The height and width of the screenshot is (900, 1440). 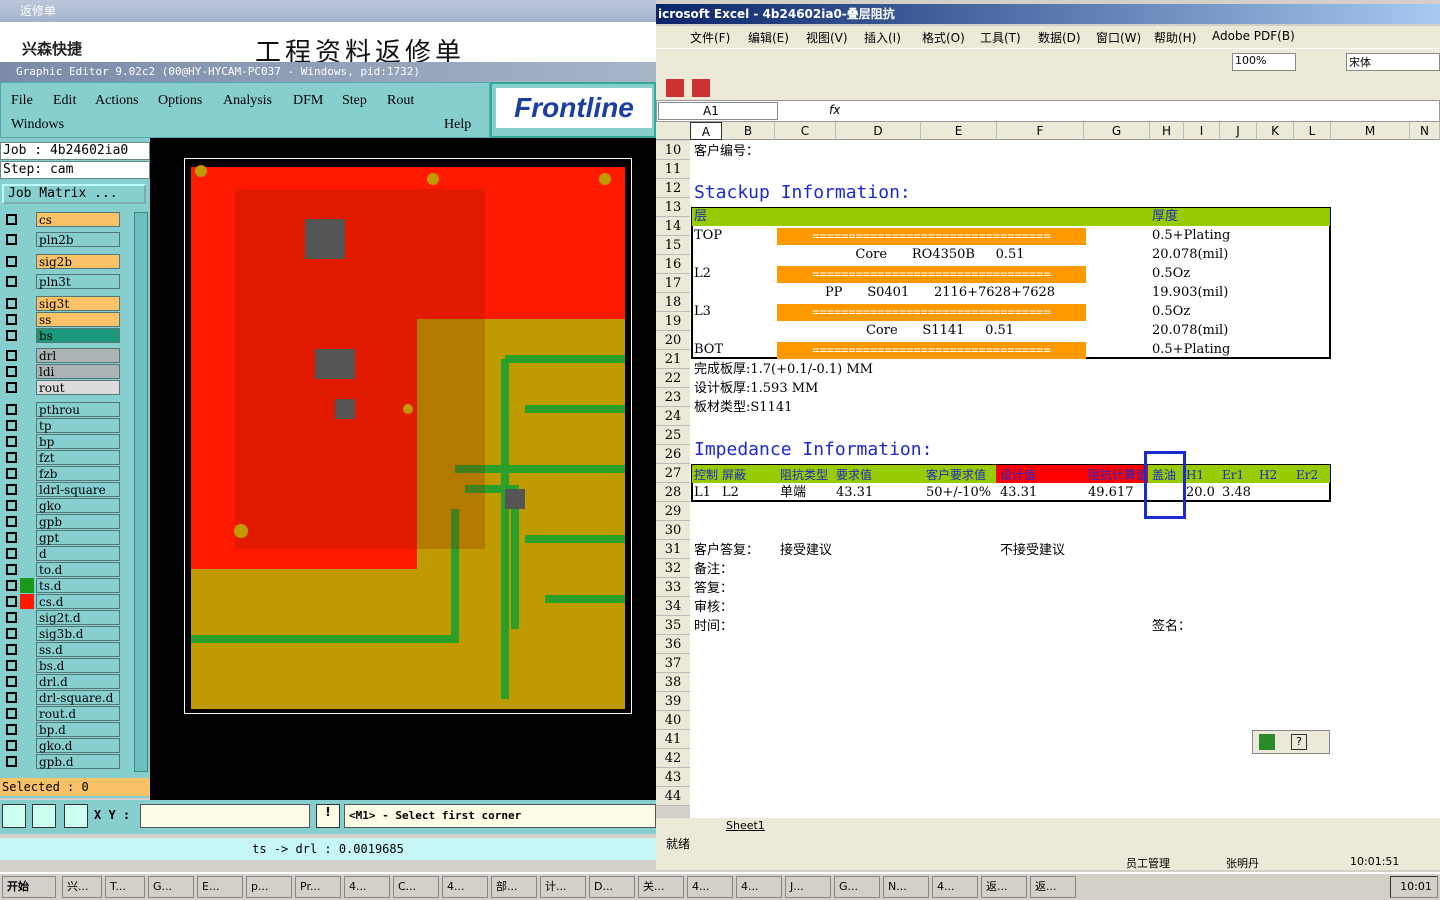 What do you see at coordinates (37, 125) in the screenshot?
I see `menu-windows: Windows` at bounding box center [37, 125].